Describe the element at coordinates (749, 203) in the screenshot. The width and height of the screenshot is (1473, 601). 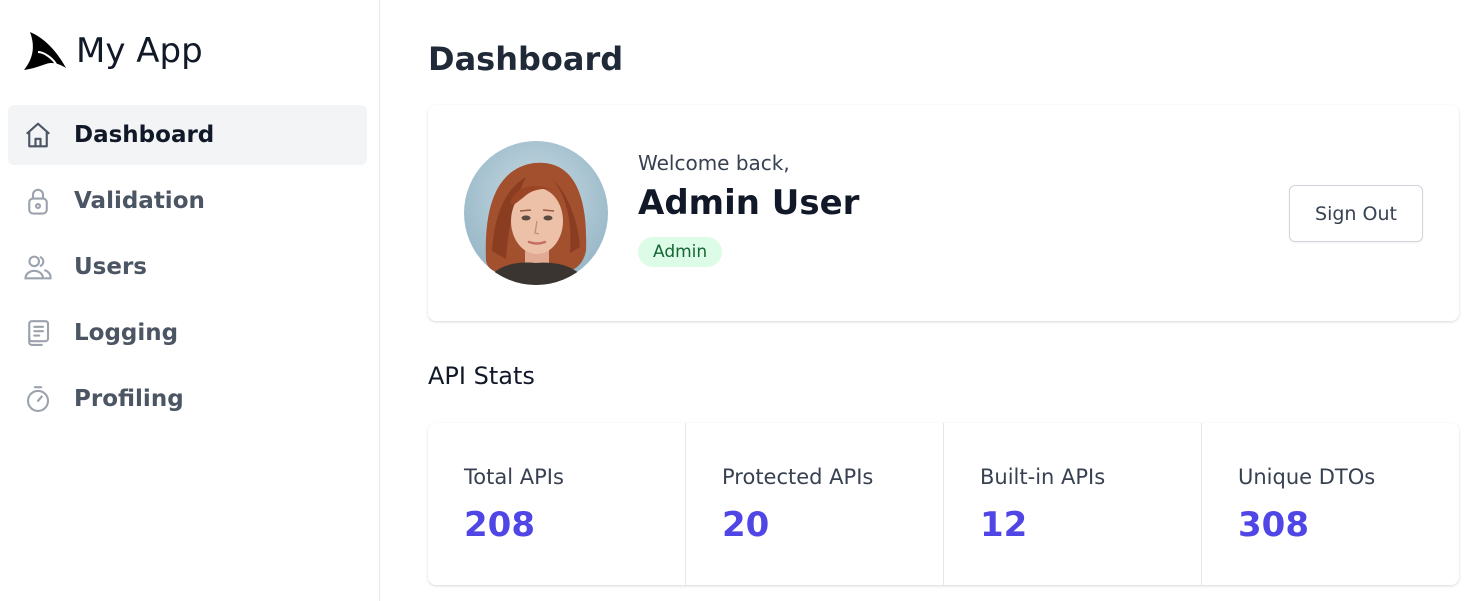
I see `user-name: Admin User` at that location.